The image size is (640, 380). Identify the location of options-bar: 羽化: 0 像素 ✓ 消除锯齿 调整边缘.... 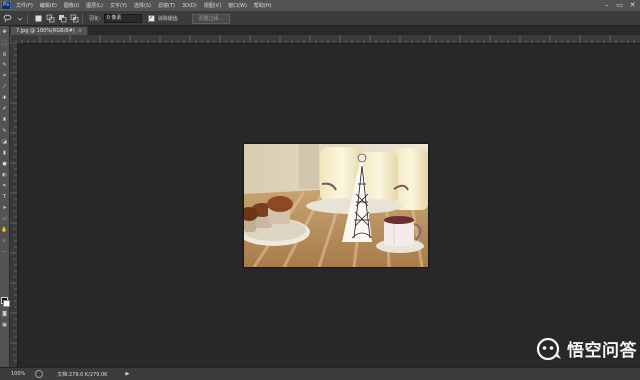
(320, 19).